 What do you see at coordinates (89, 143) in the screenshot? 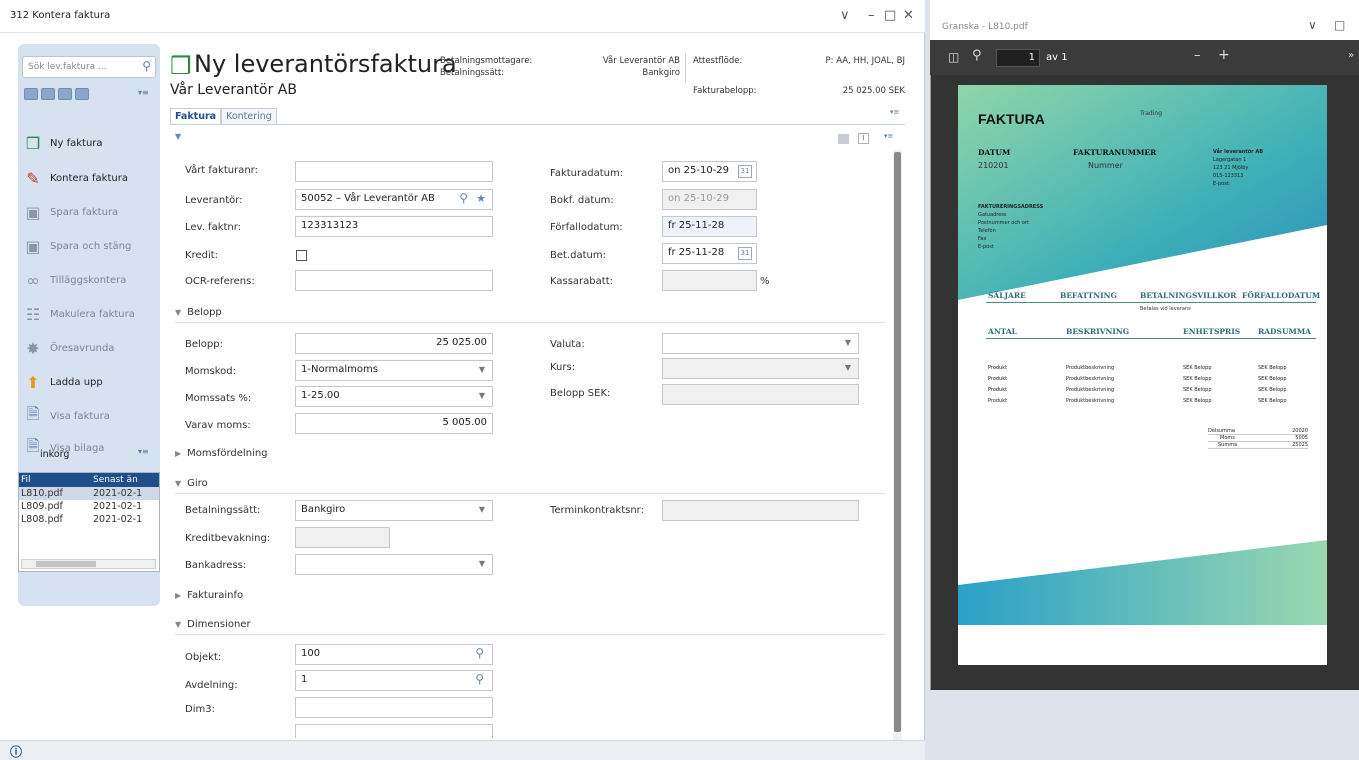
I see `sidebar-item-ny-faktura: ❒ Ny faktura` at bounding box center [89, 143].